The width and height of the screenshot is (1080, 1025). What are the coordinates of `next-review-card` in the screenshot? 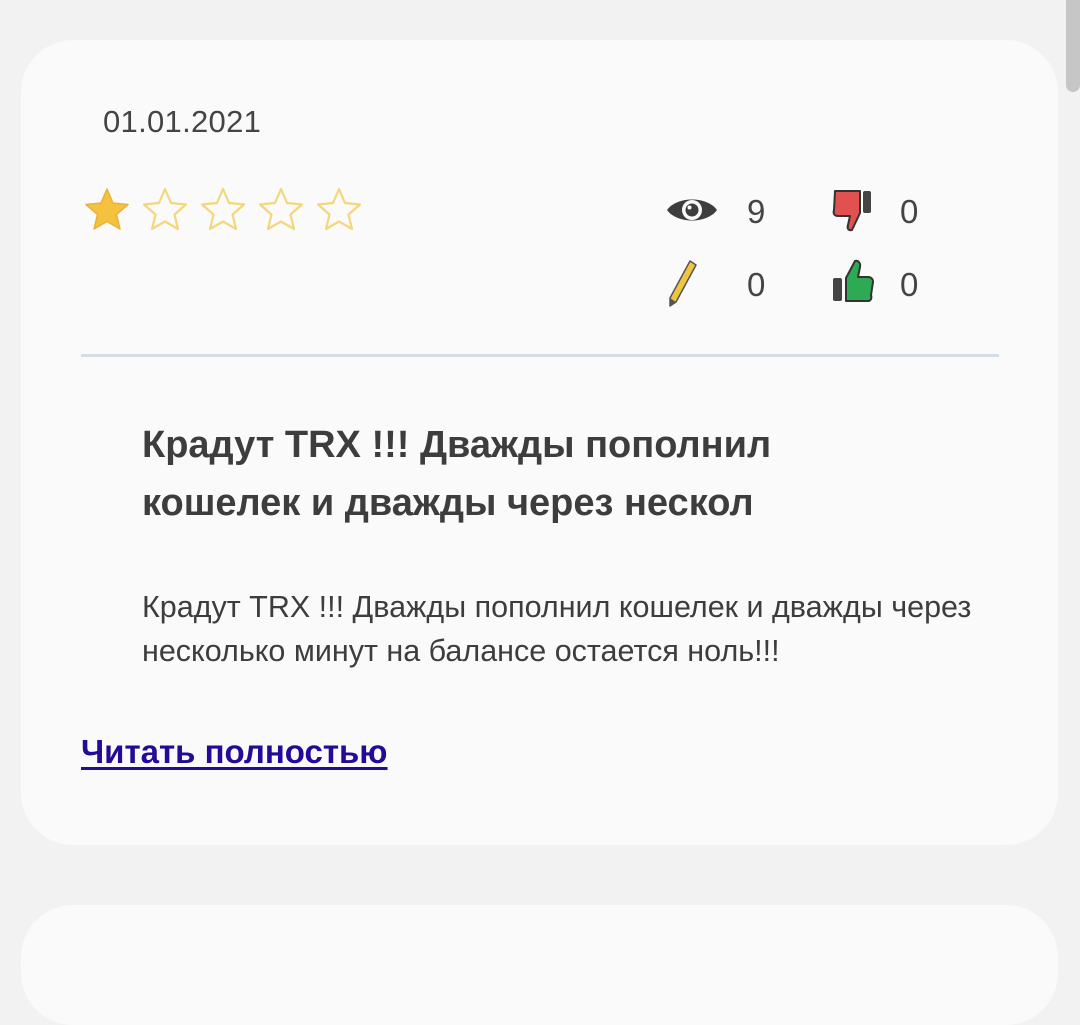 It's located at (539, 965).